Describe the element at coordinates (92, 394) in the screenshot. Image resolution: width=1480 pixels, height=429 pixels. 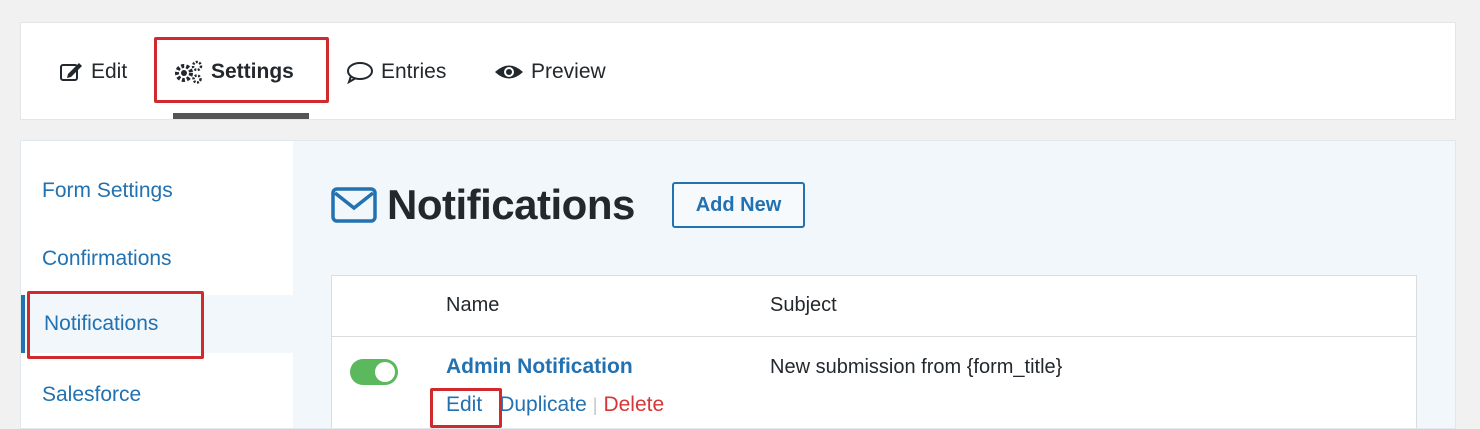
I see `sidebar-item-label: Salesforce` at that location.